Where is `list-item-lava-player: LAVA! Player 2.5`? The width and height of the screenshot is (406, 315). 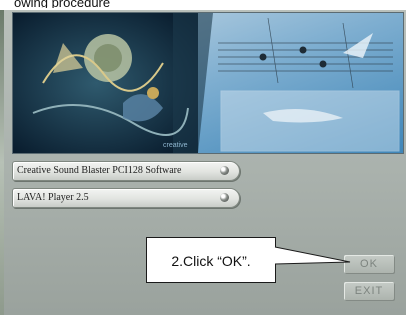 list-item-lava-player: LAVA! Player 2.5 is located at coordinates (126, 198).